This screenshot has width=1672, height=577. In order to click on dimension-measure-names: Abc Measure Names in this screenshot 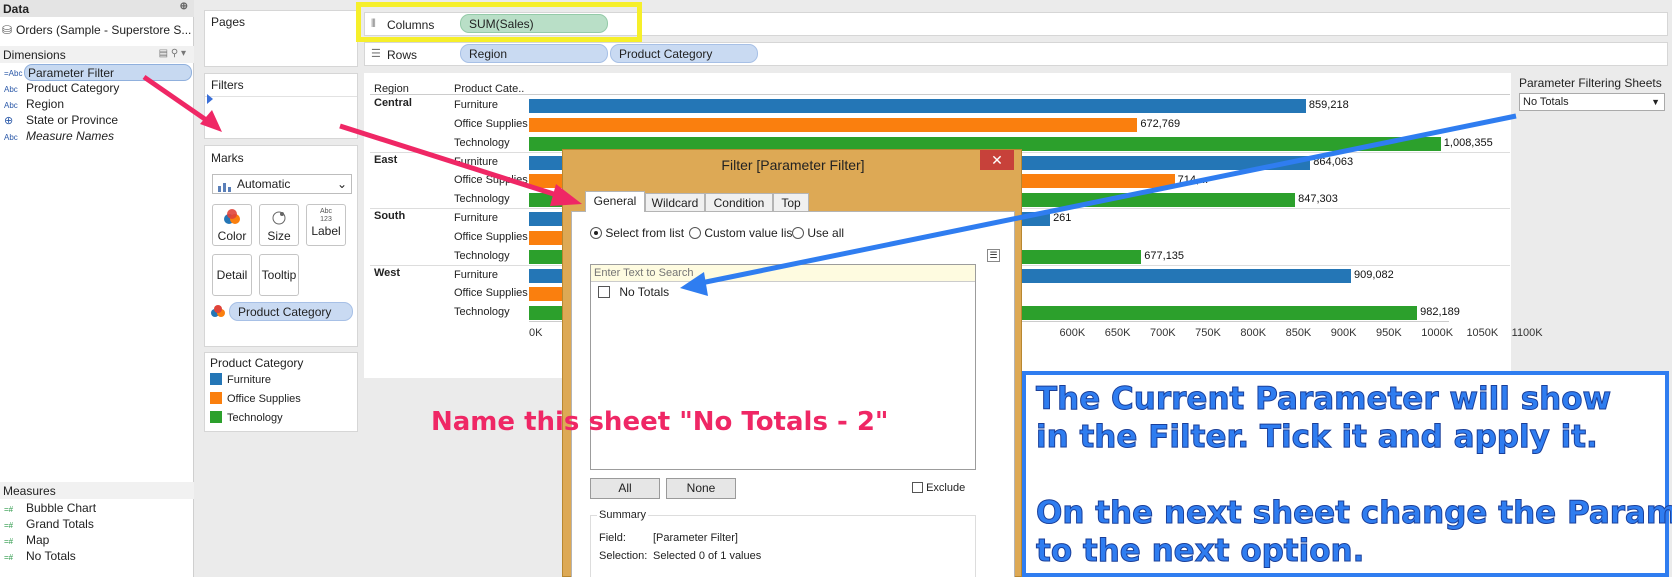, I will do `click(96, 136)`.